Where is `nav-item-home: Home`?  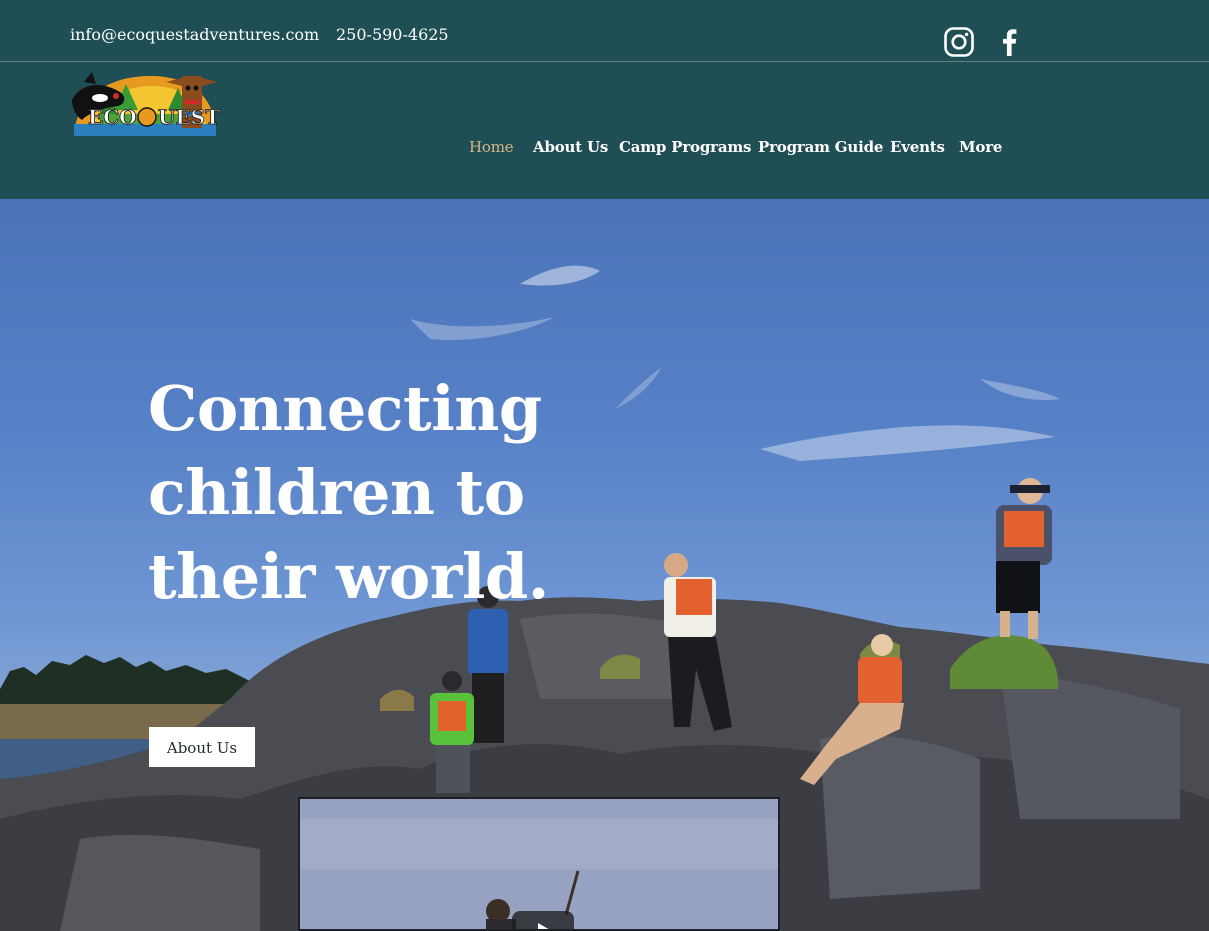 nav-item-home: Home is located at coordinates (491, 147).